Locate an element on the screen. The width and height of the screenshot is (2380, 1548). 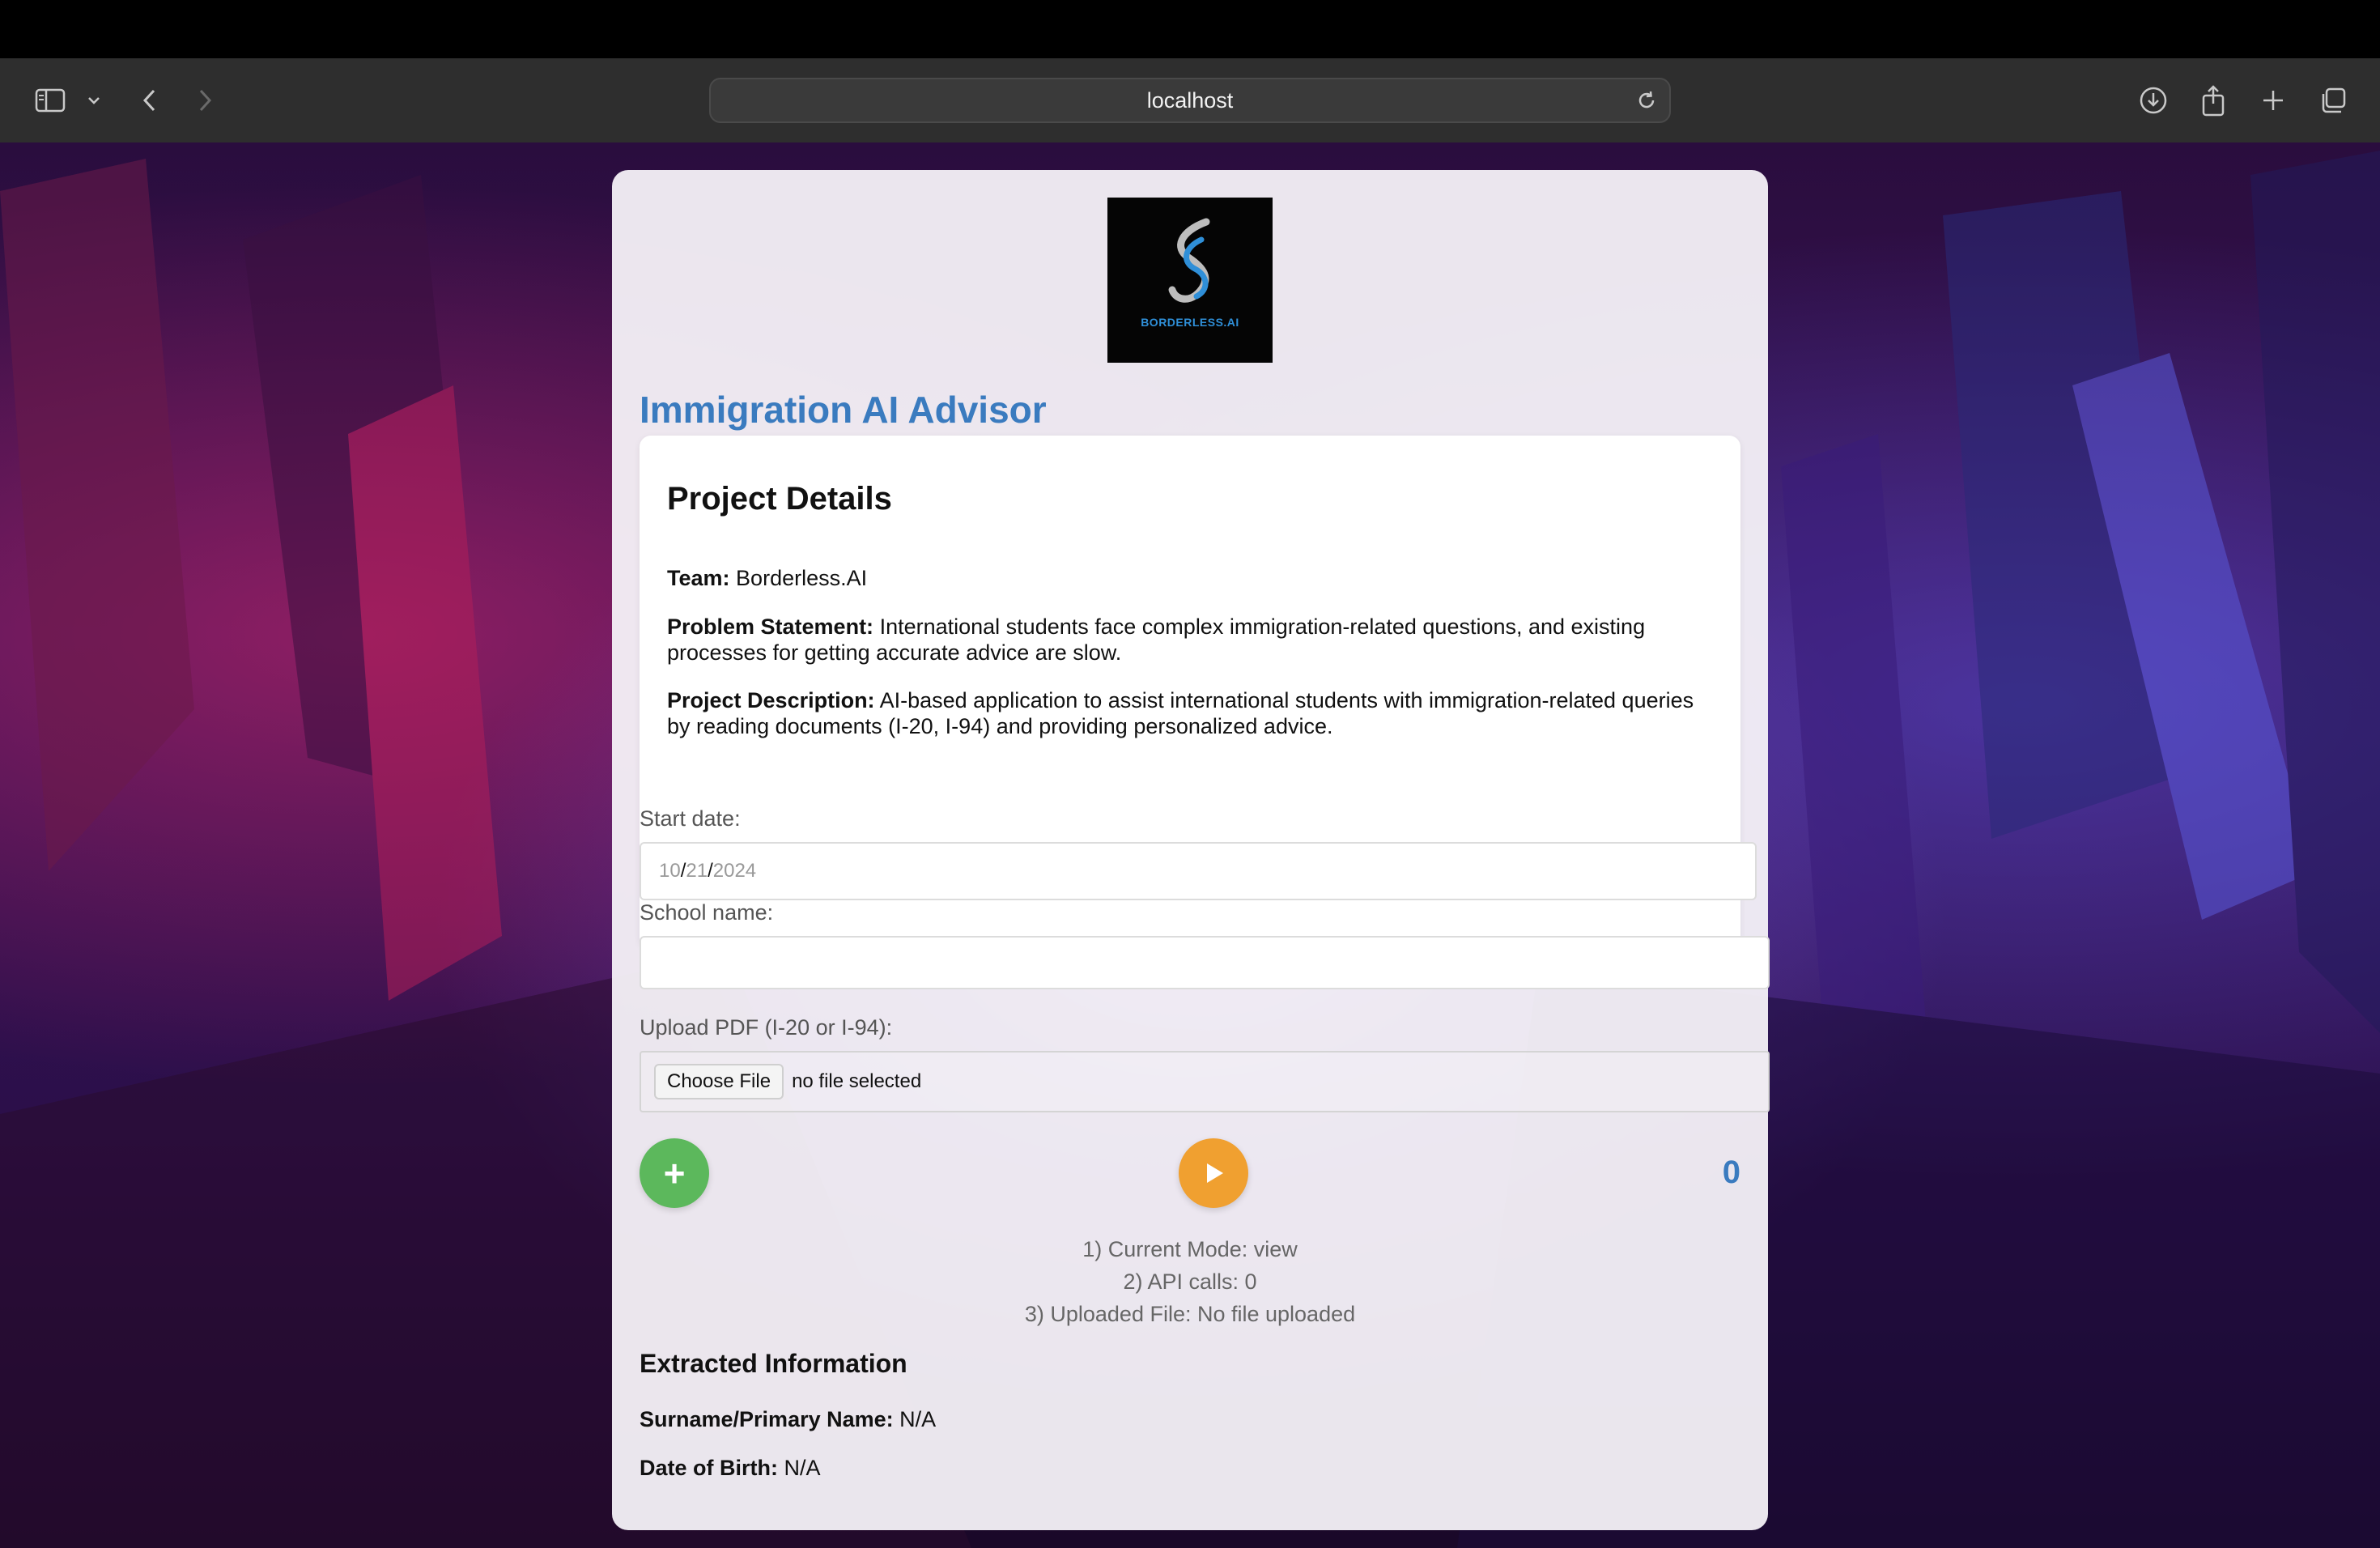
choose-file-button: Choose File is located at coordinates (719, 1081).